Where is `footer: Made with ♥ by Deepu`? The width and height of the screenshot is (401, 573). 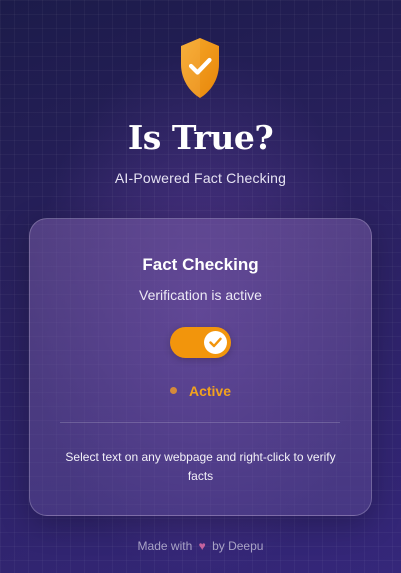
footer: Made with ♥ by Deepu is located at coordinates (200, 546).